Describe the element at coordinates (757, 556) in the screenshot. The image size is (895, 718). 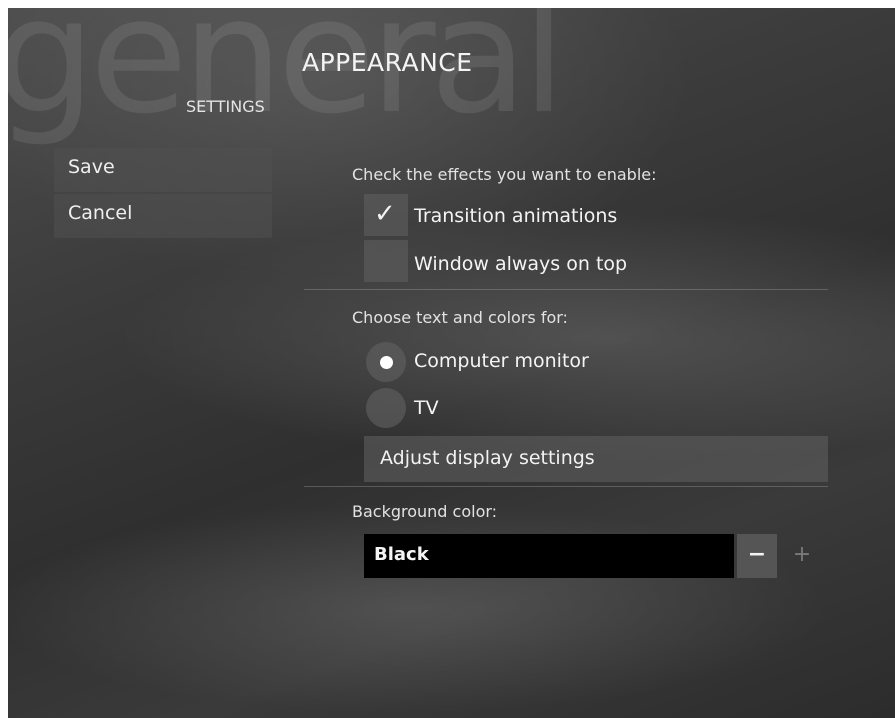
I see `decrement-button: −` at that location.